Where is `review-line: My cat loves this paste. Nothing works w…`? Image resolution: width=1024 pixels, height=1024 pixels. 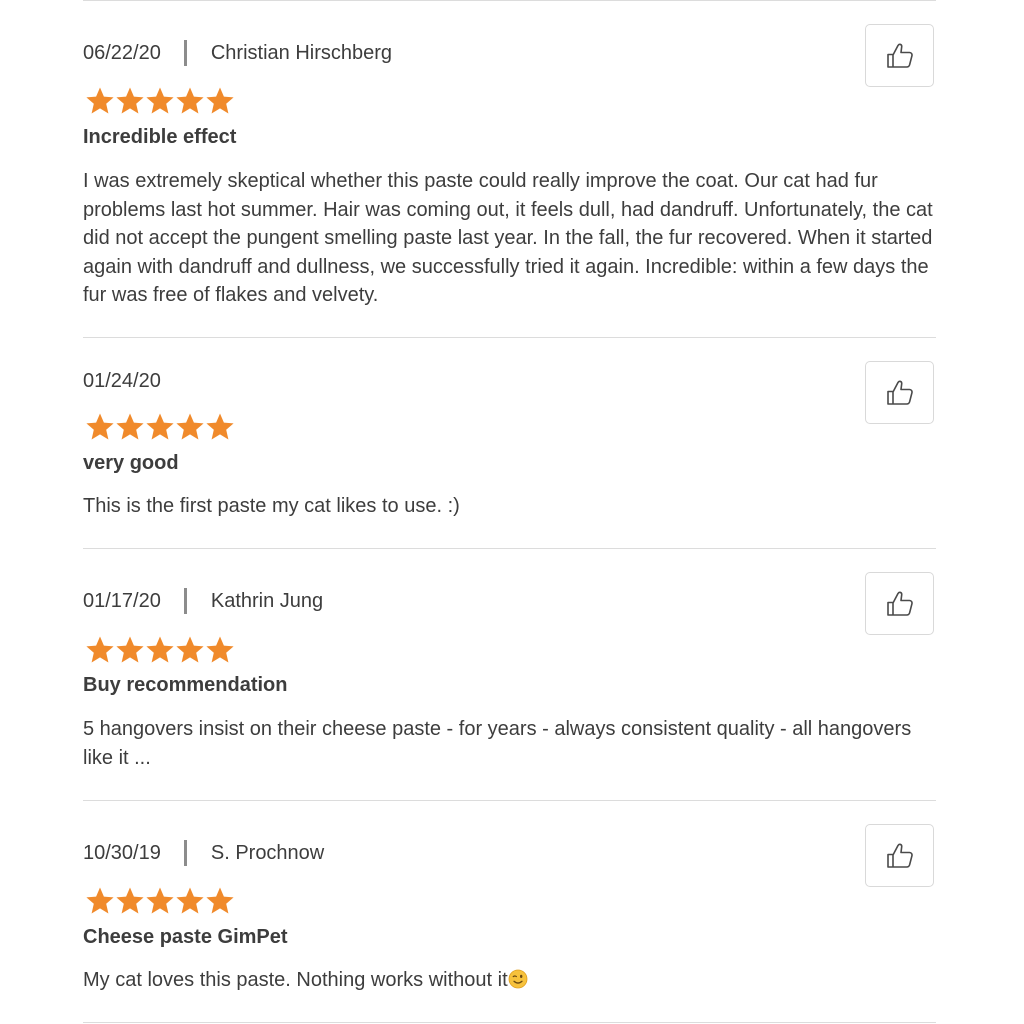 review-line: My cat loves this paste. Nothing works w… is located at coordinates (513, 980).